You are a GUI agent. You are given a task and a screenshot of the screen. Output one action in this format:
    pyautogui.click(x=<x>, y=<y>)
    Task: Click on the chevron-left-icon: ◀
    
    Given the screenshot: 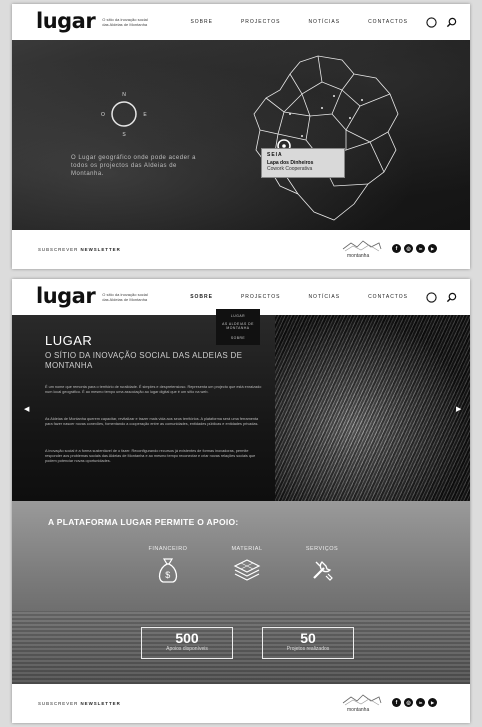 What is the action you would take?
    pyautogui.click(x=26, y=409)
    